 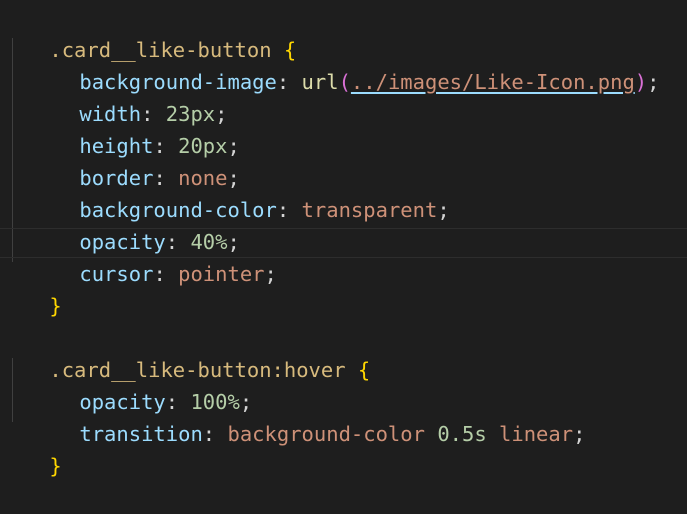 I want to click on code-line: width: 23px;, so click(x=113, y=96).